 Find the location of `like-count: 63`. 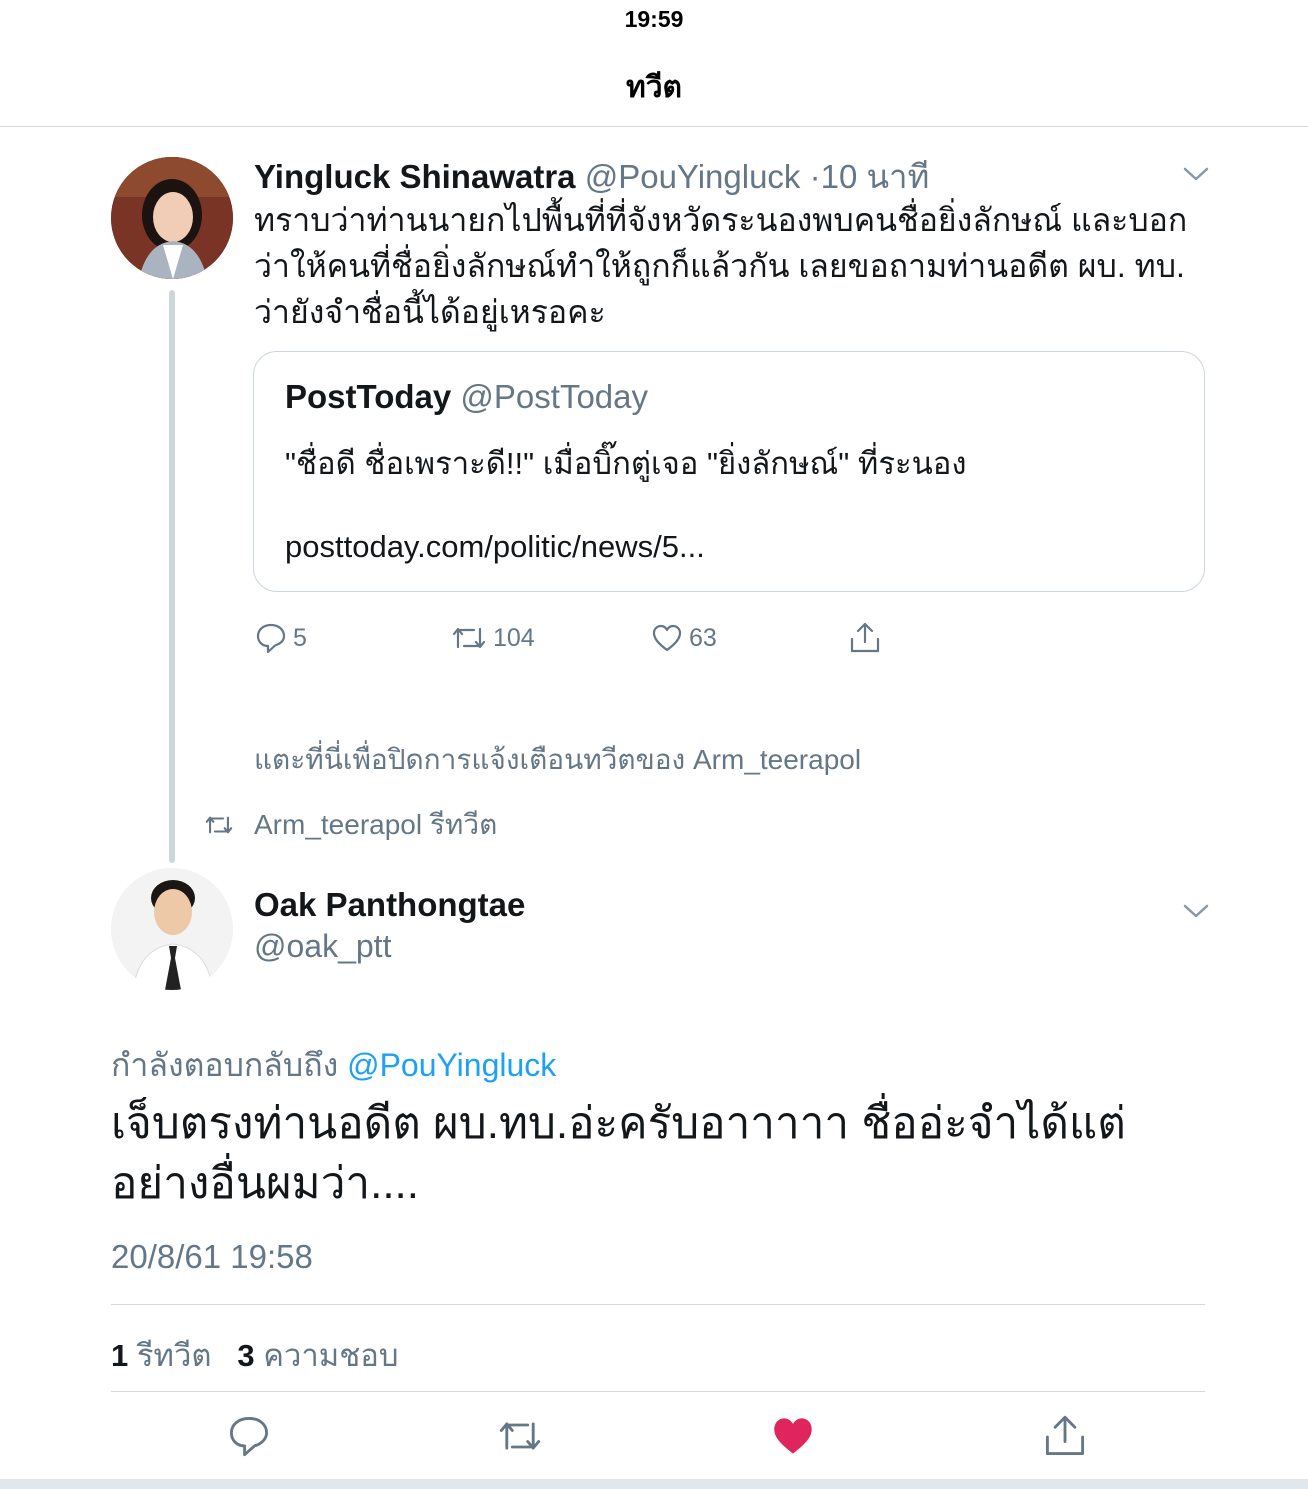

like-count: 63 is located at coordinates (703, 637).